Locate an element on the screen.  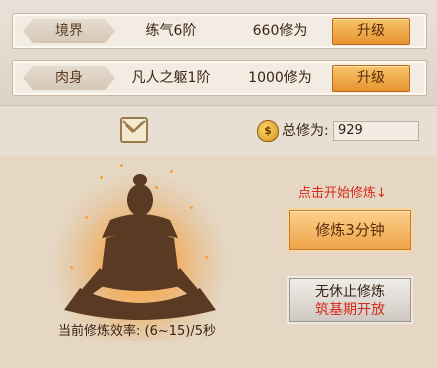
envelope-icon is located at coordinates (134, 130).